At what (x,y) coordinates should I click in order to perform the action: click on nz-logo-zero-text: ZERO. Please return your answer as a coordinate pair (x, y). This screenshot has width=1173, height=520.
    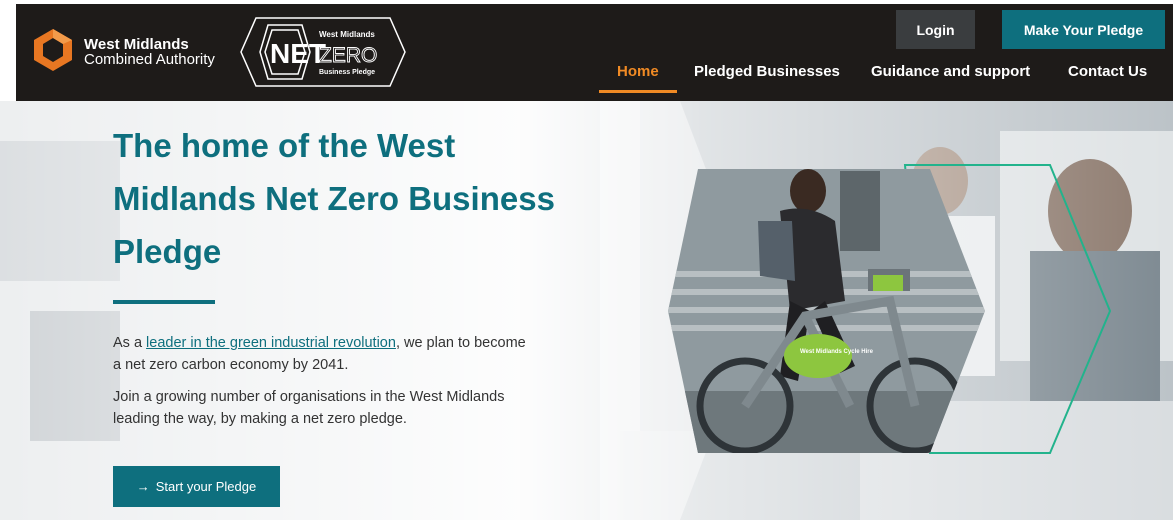
    Looking at the image, I should click on (348, 55).